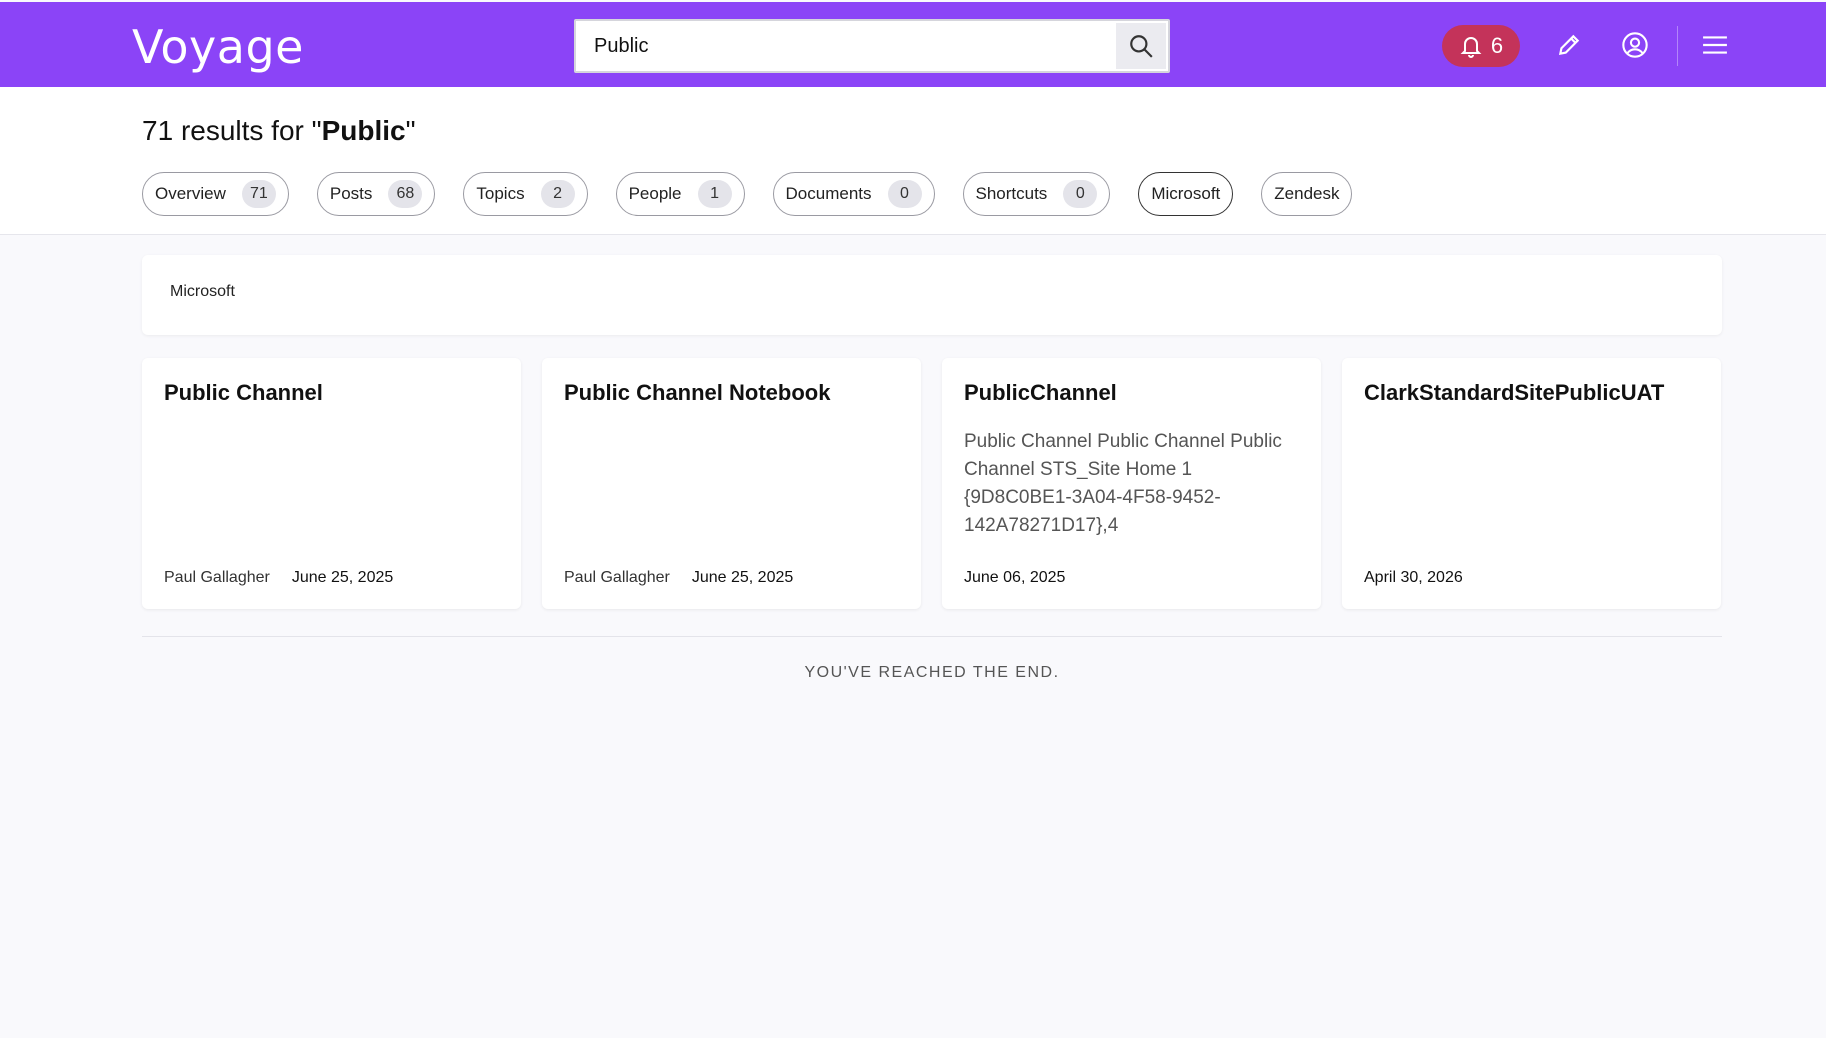 This screenshot has height=1038, width=1826. I want to click on chip-label: Shortcuts, so click(1011, 193).